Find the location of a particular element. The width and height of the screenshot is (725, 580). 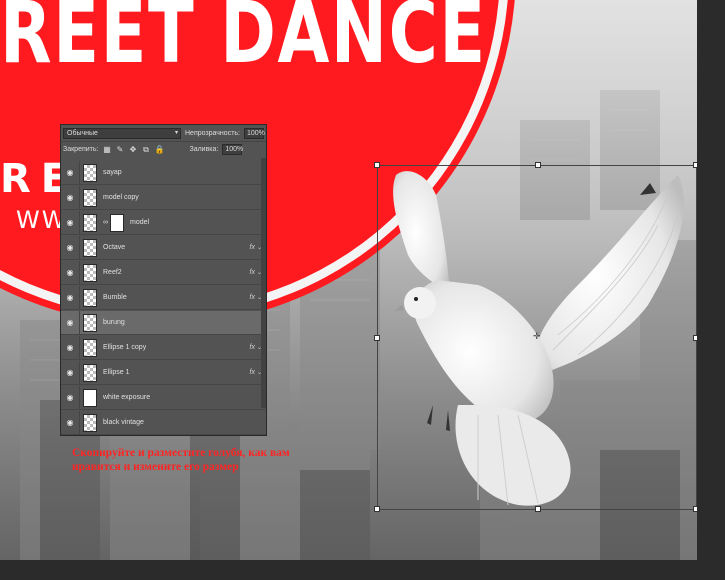

layer-row-model: ◉ ∞ model is located at coordinates (163, 222).